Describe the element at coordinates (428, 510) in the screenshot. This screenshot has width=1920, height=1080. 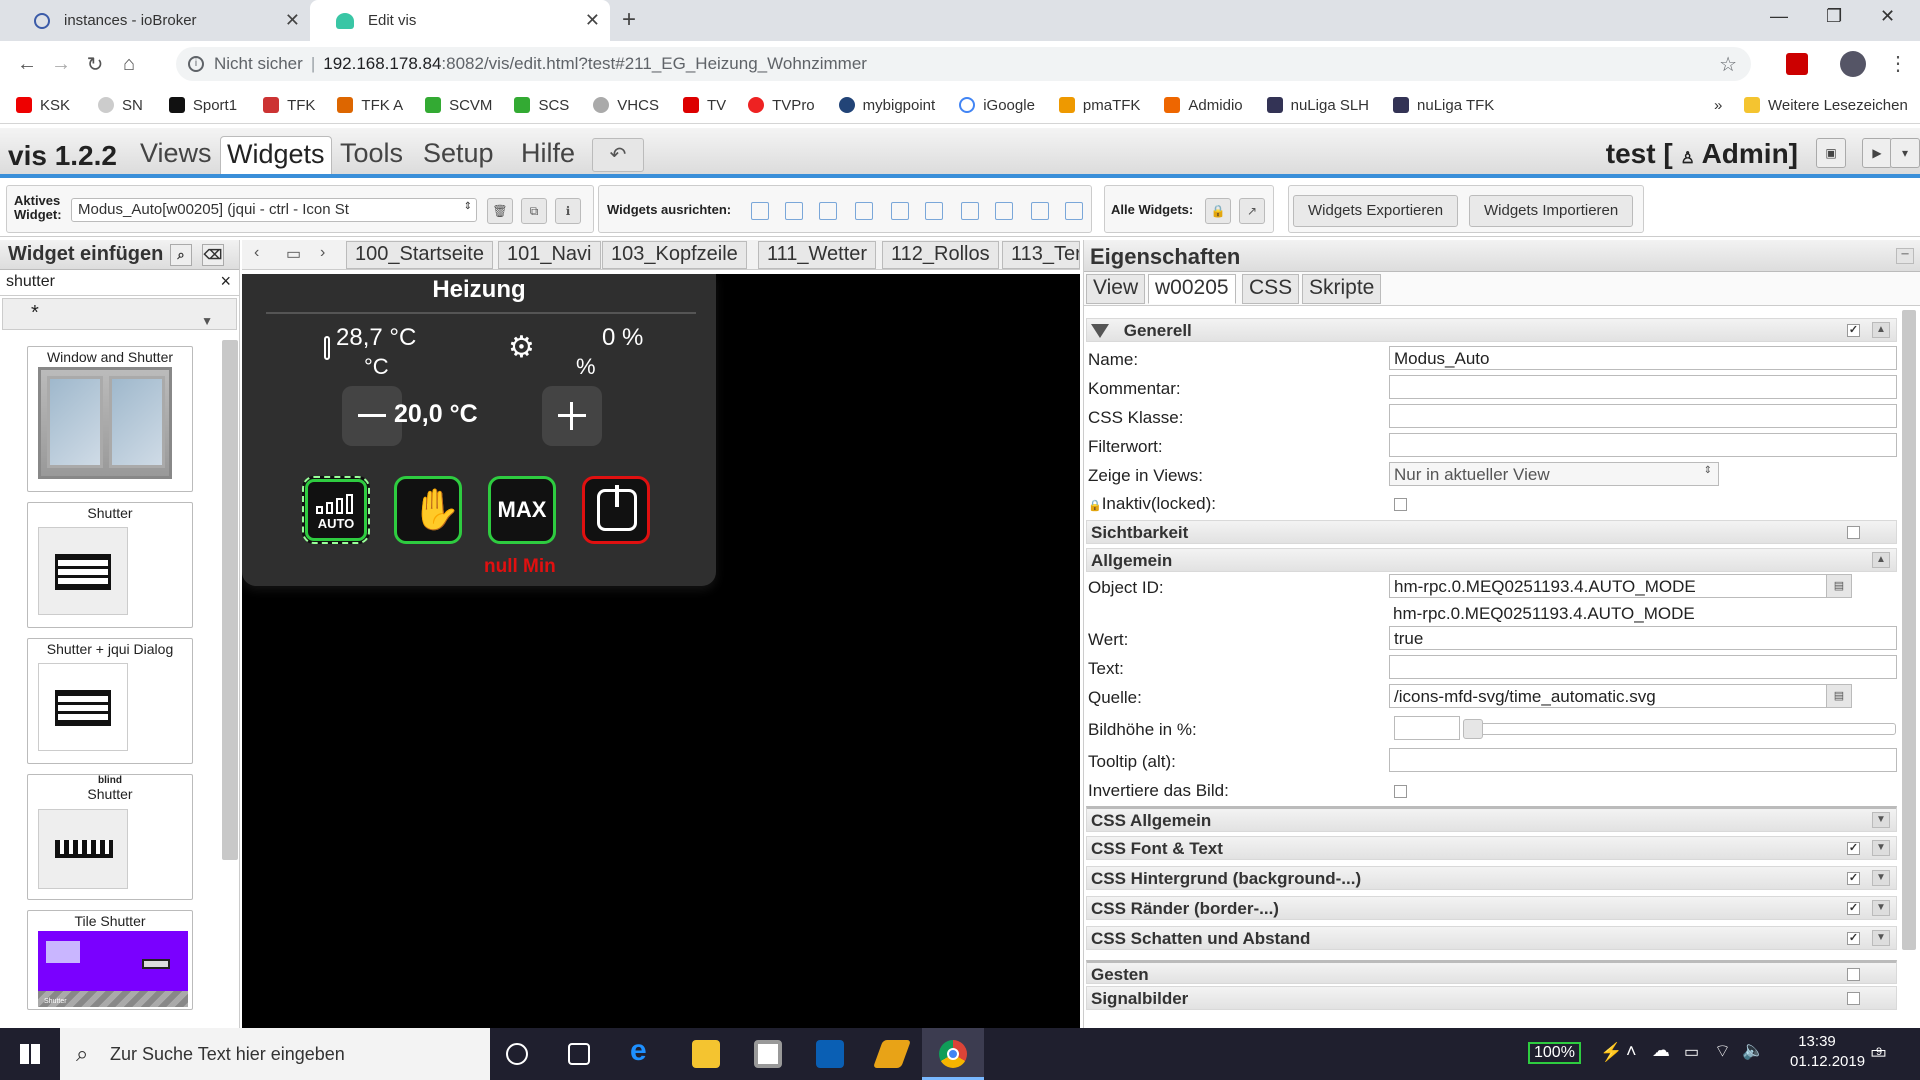
I see `mode-manual-button: ✋` at that location.